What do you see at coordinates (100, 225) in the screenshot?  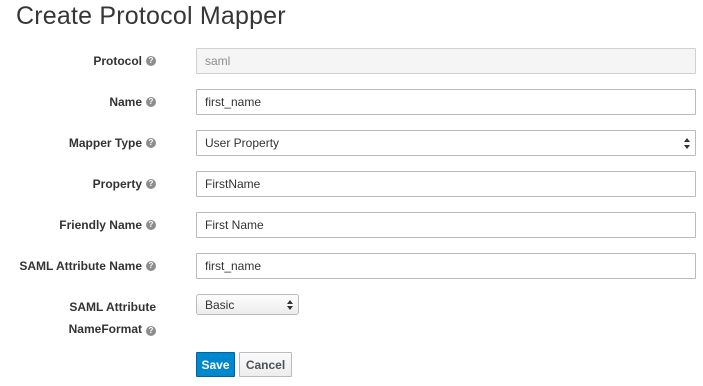 I see `friendly-name-label: Friendly Name` at bounding box center [100, 225].